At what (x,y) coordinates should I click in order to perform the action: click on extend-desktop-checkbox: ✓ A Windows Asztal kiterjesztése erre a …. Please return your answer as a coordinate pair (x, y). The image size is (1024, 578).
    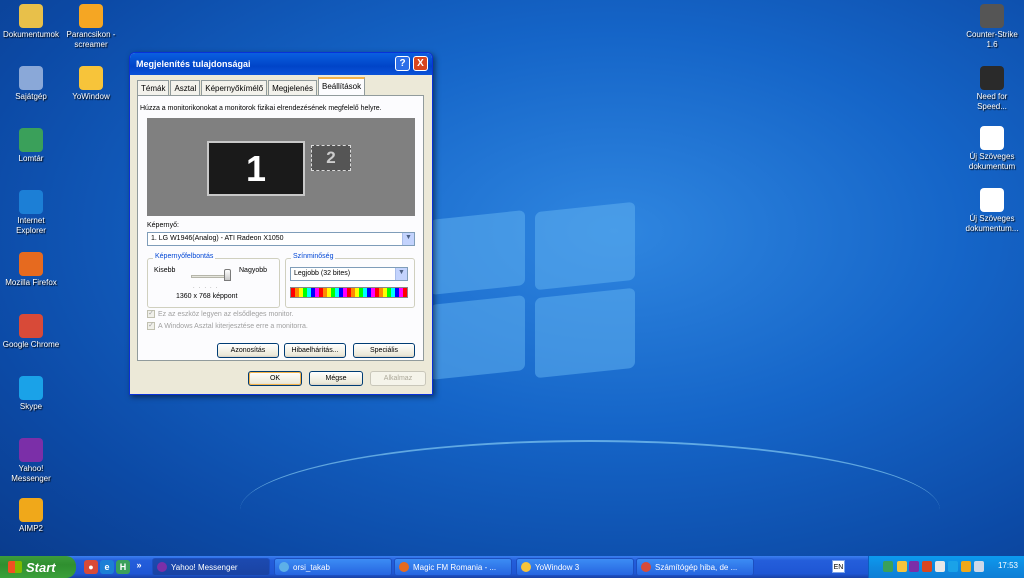
    Looking at the image, I should click on (227, 326).